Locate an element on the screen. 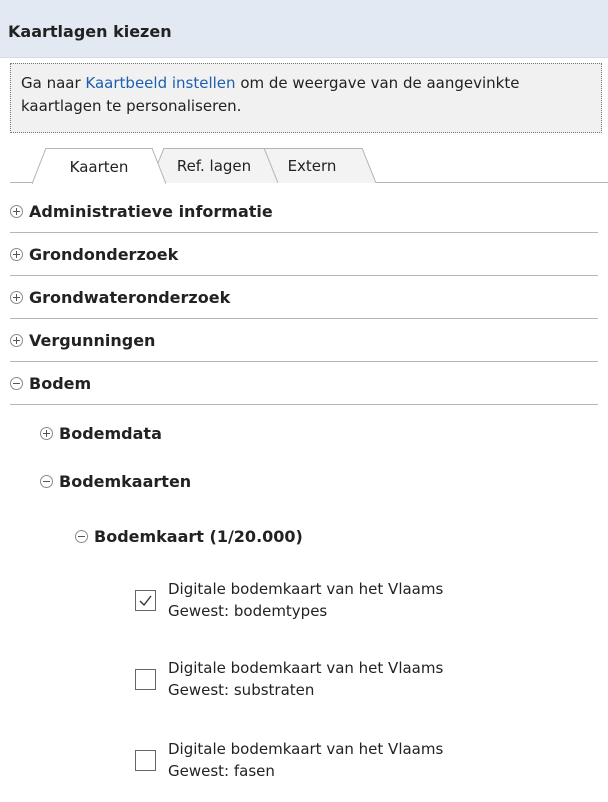  tab-kaarten: Kaarten is located at coordinates (99, 166).